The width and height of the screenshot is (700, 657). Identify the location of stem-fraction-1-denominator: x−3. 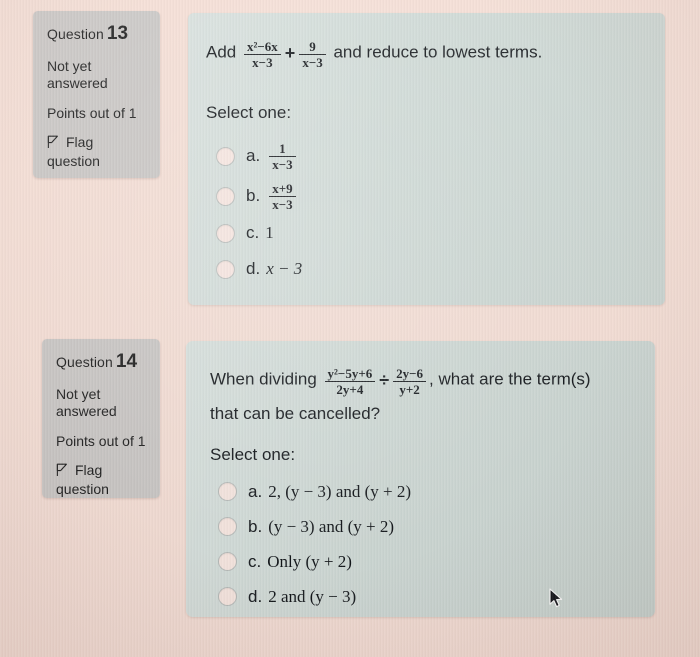
(262, 62).